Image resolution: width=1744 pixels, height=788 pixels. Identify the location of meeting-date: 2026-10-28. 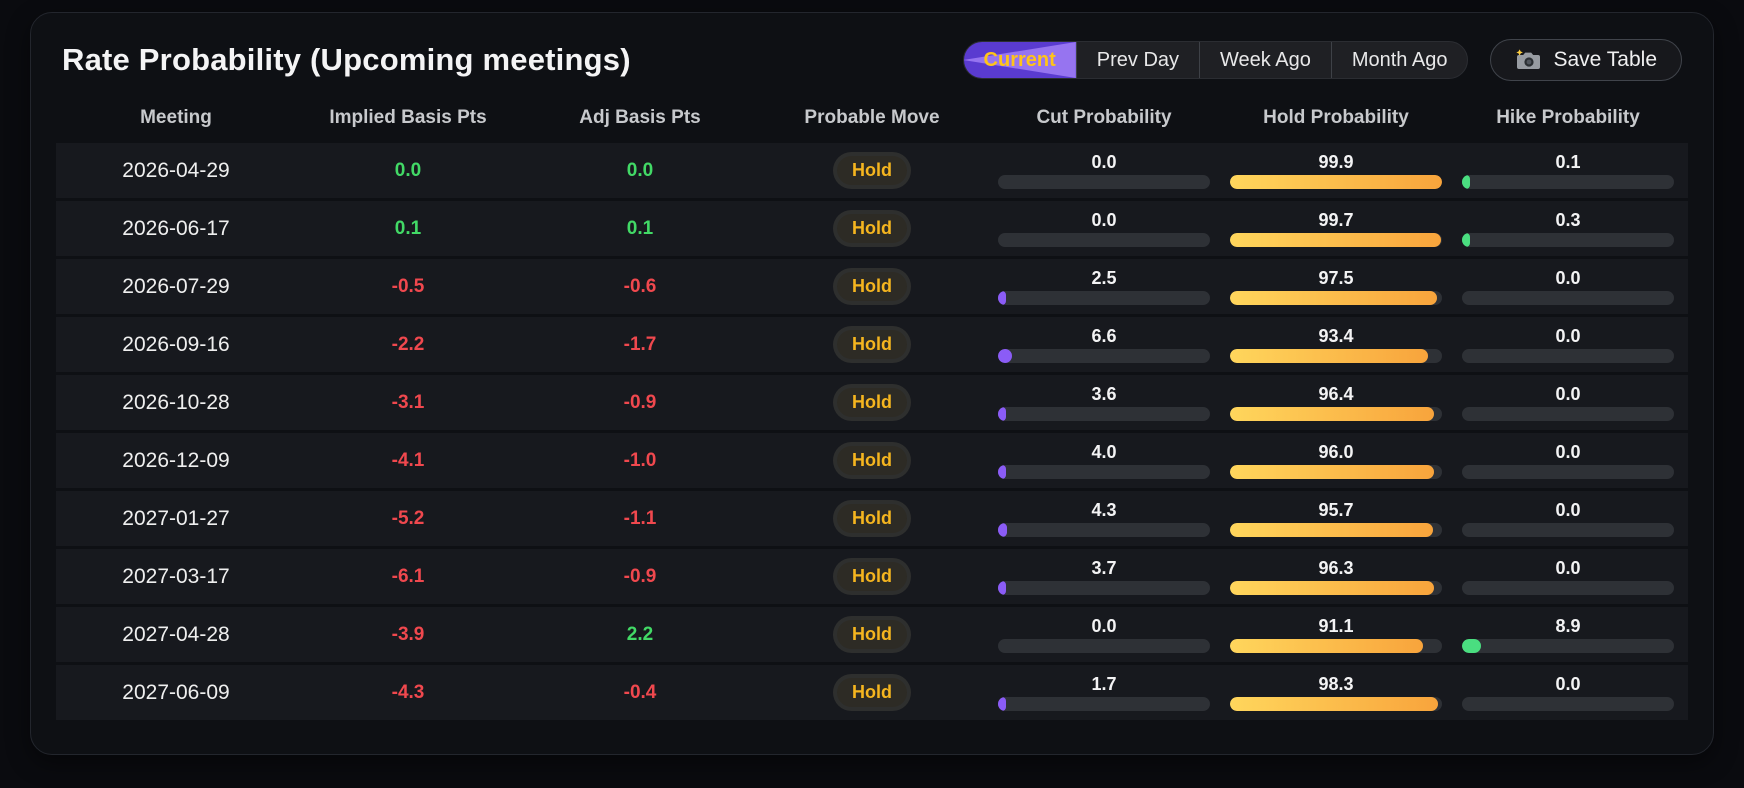
(176, 402).